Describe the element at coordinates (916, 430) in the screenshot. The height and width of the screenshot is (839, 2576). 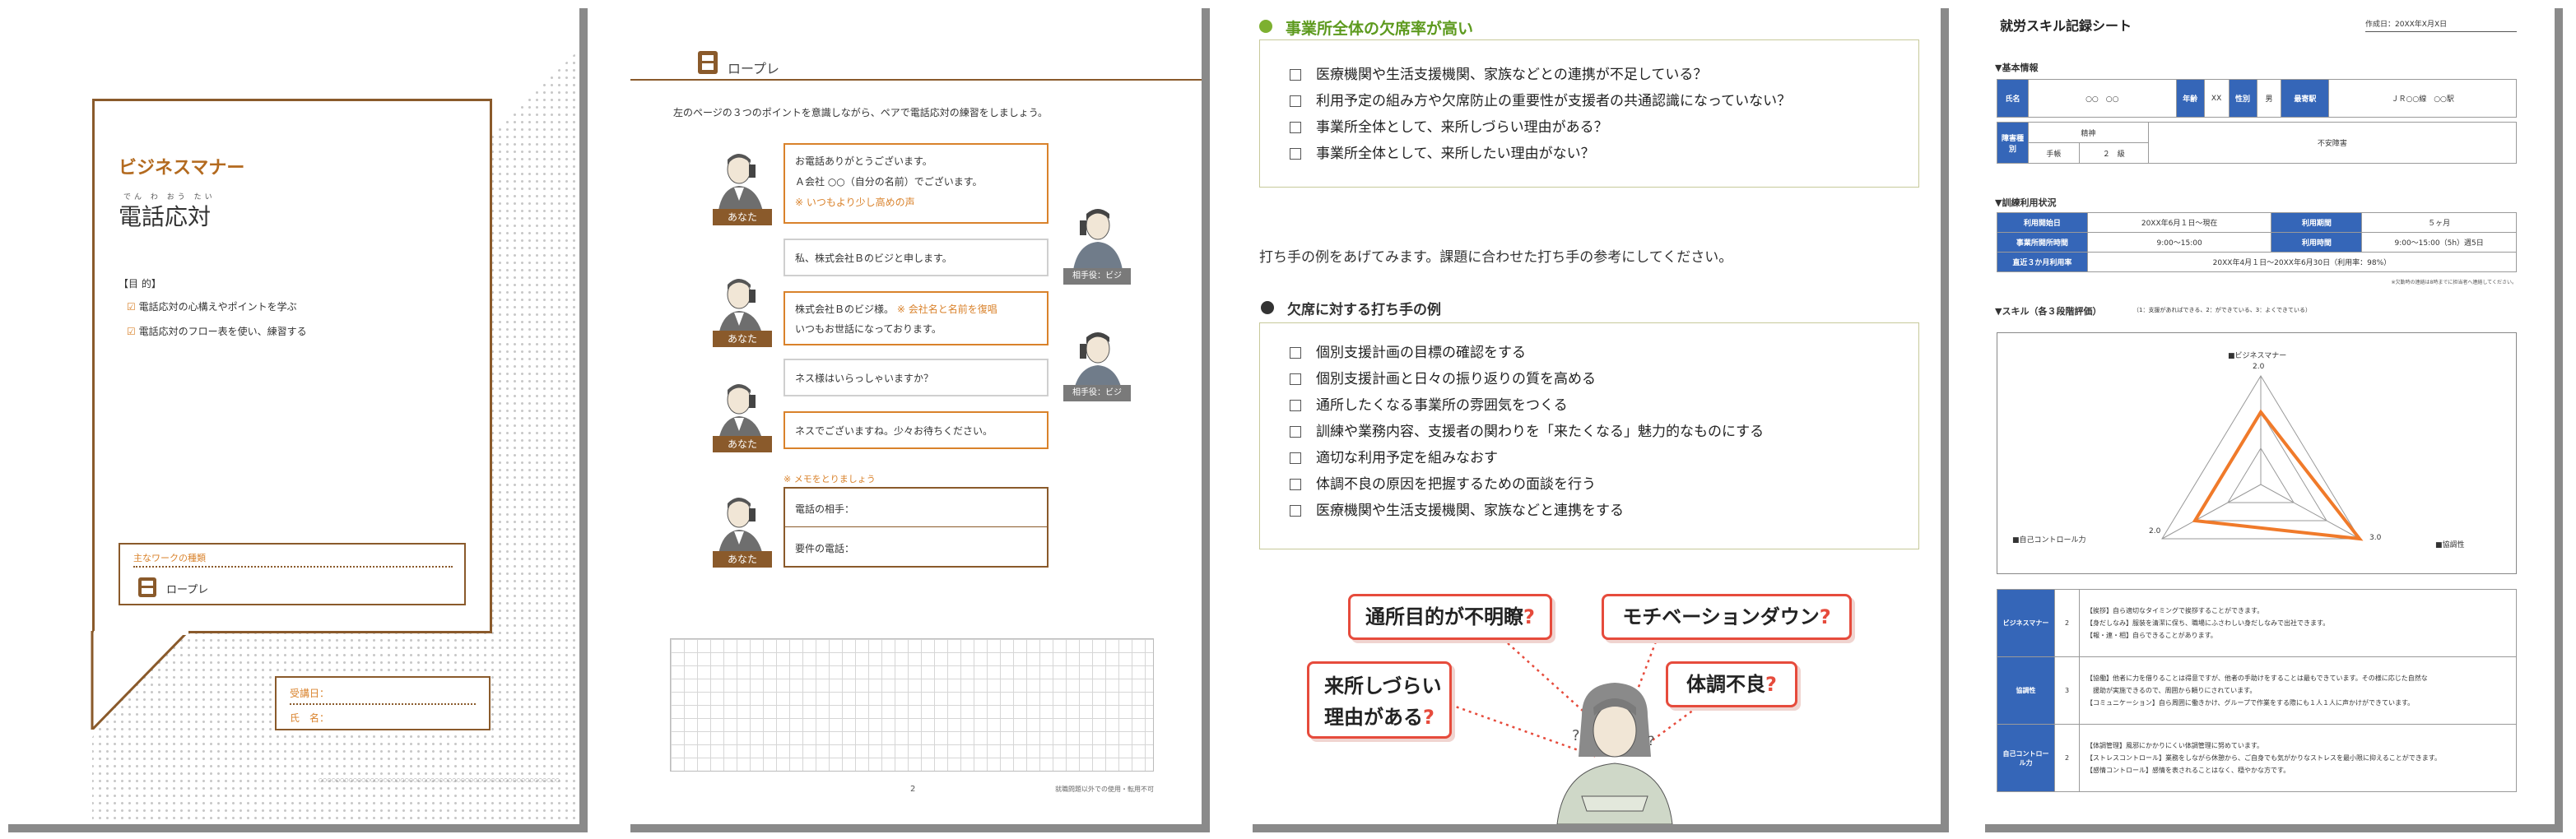
I see `dialog-line-5: ネスでございますね。少々お待ちください。` at that location.